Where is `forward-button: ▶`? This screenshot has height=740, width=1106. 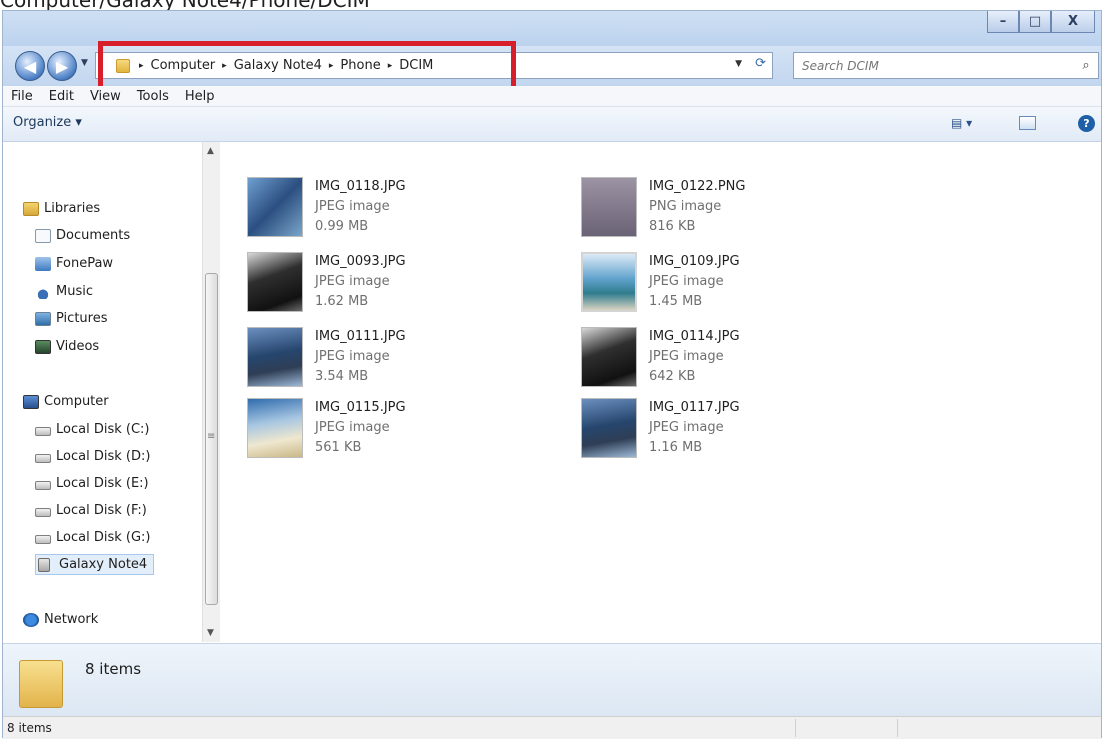 forward-button: ▶ is located at coordinates (62, 66).